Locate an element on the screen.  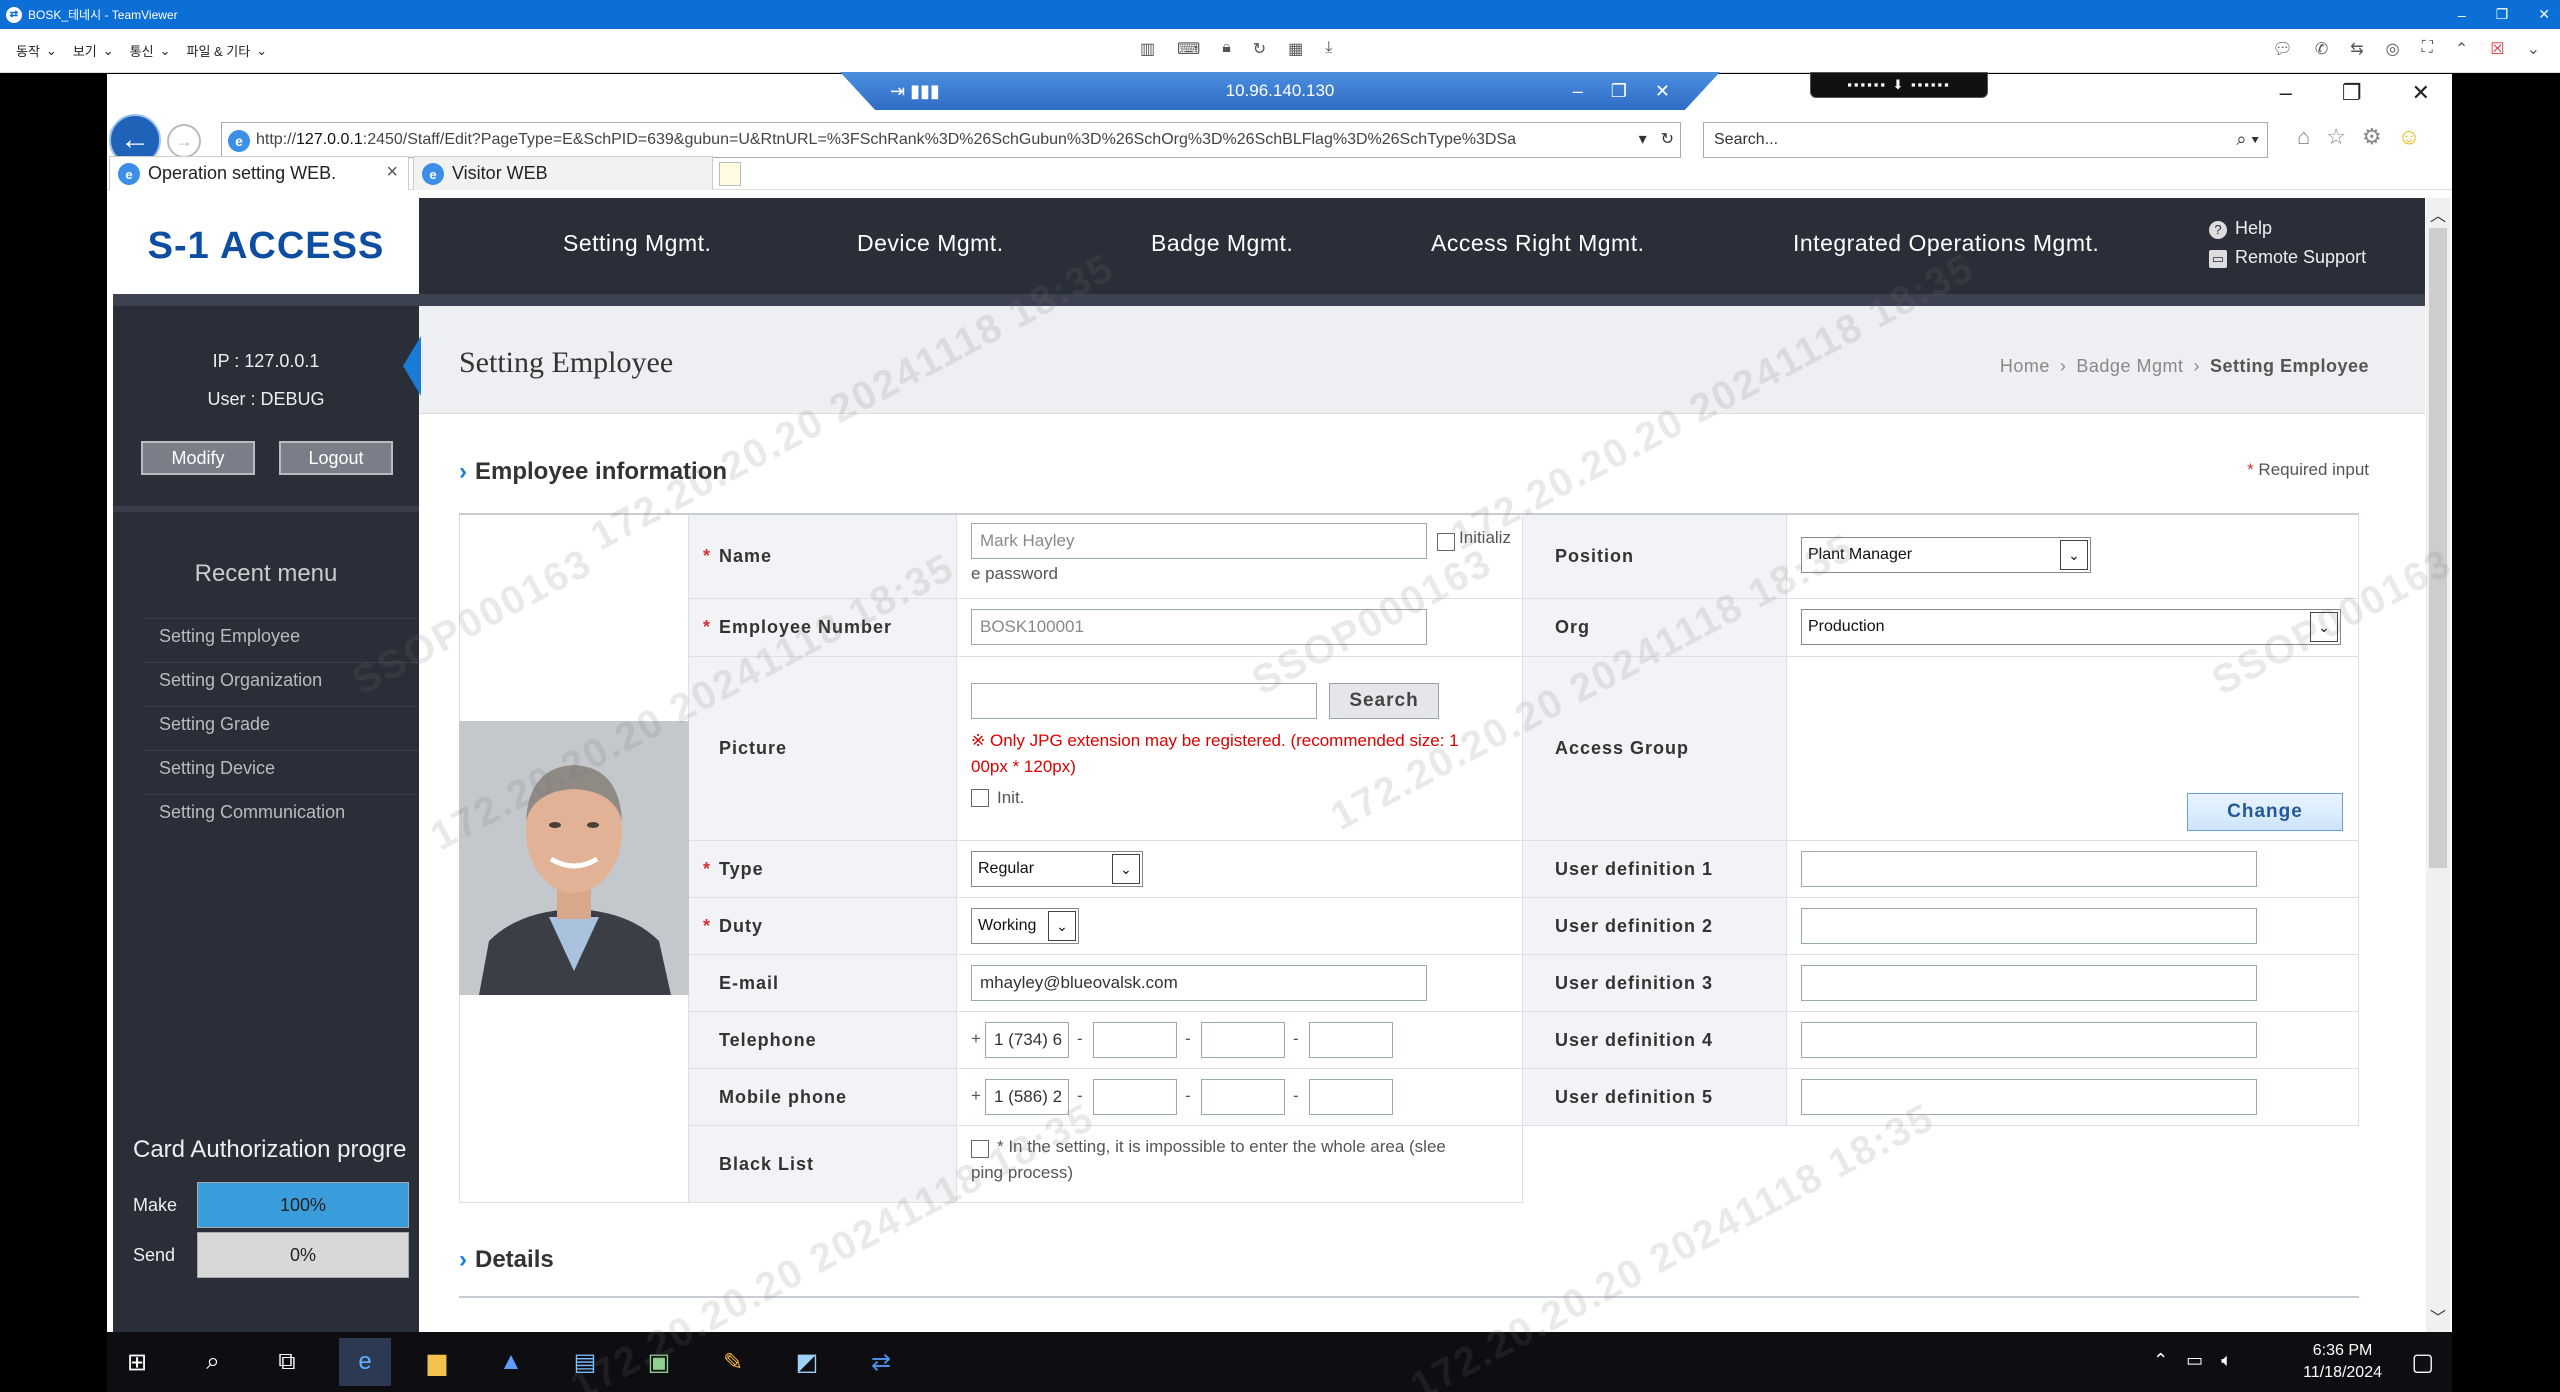
keyboard-icon: ⌨ is located at coordinates (1188, 49).